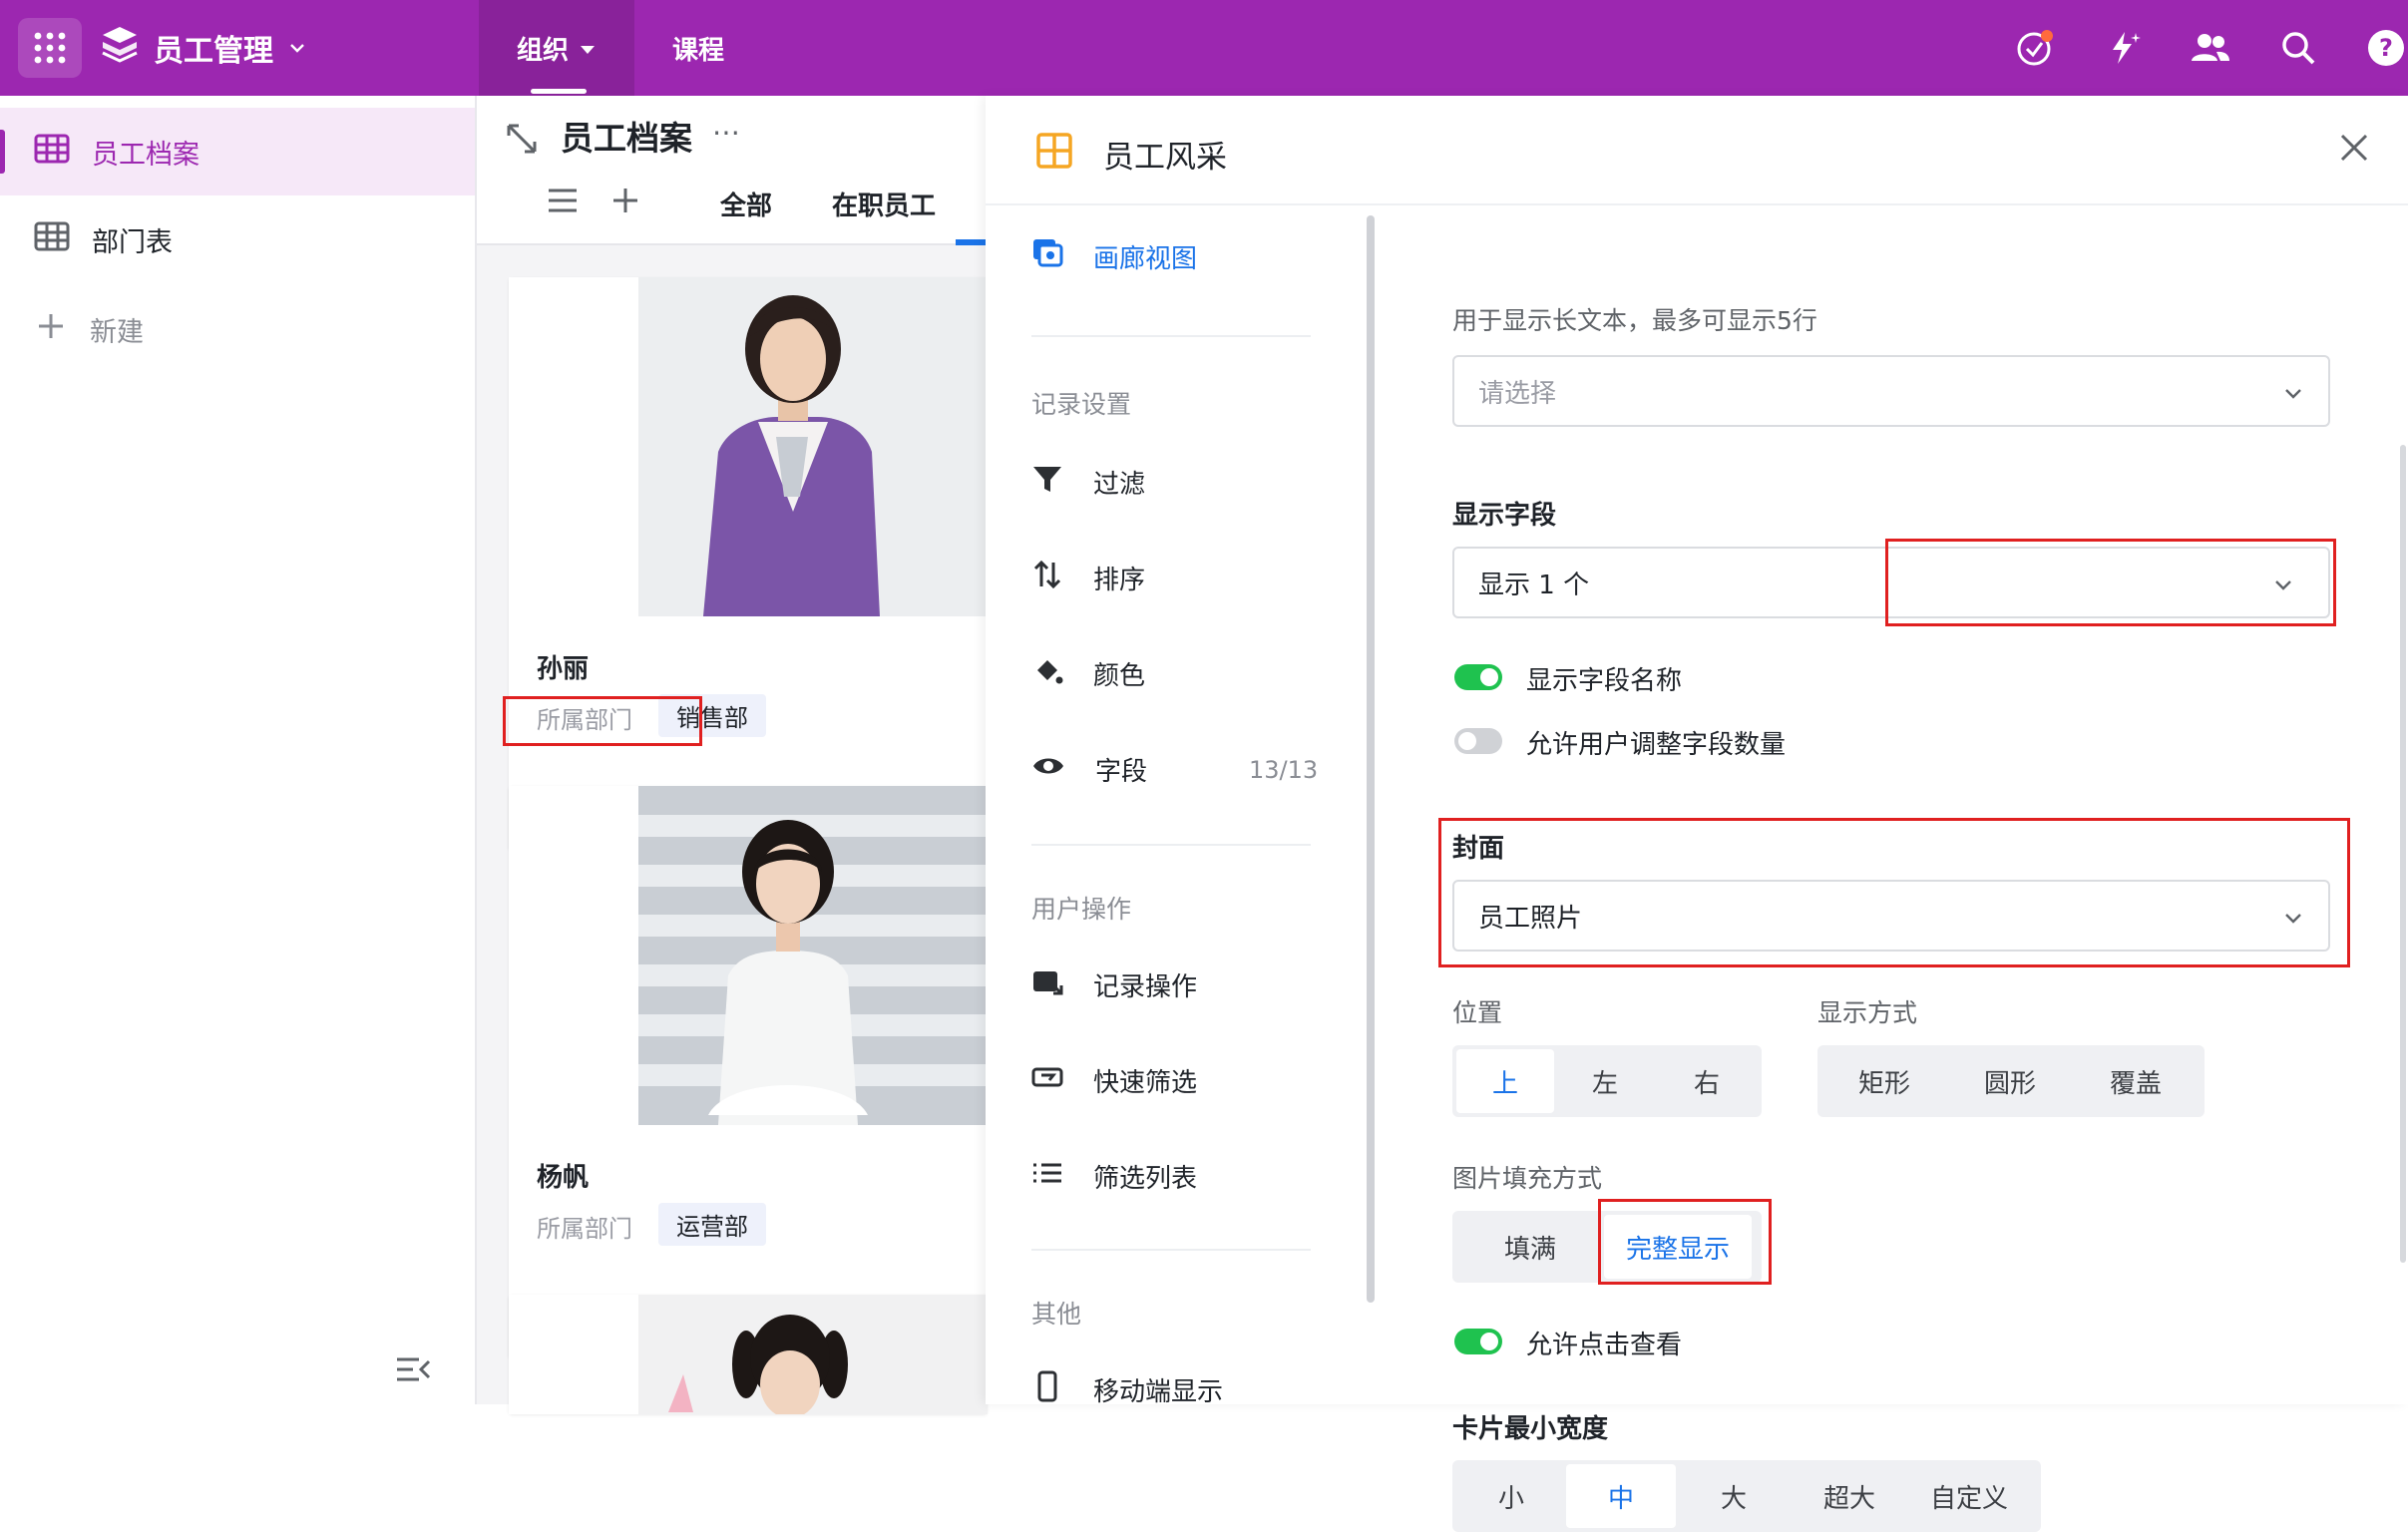  What do you see at coordinates (1371, 759) in the screenshot?
I see `nav-scrollbar` at bounding box center [1371, 759].